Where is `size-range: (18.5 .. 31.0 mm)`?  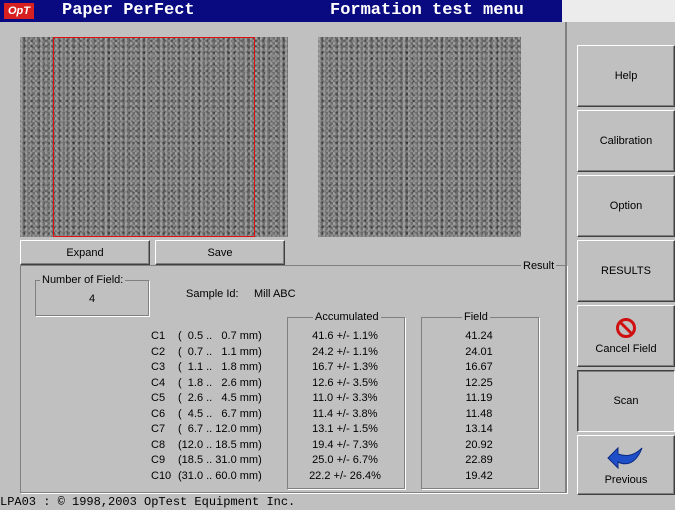 size-range: (18.5 .. 31.0 mm) is located at coordinates (220, 460).